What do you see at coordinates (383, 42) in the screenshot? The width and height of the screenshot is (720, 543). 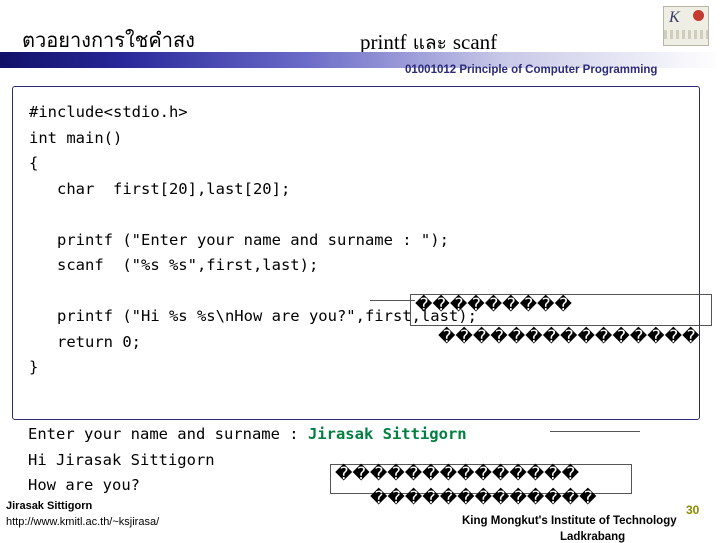 I see `title-printf: printf` at bounding box center [383, 42].